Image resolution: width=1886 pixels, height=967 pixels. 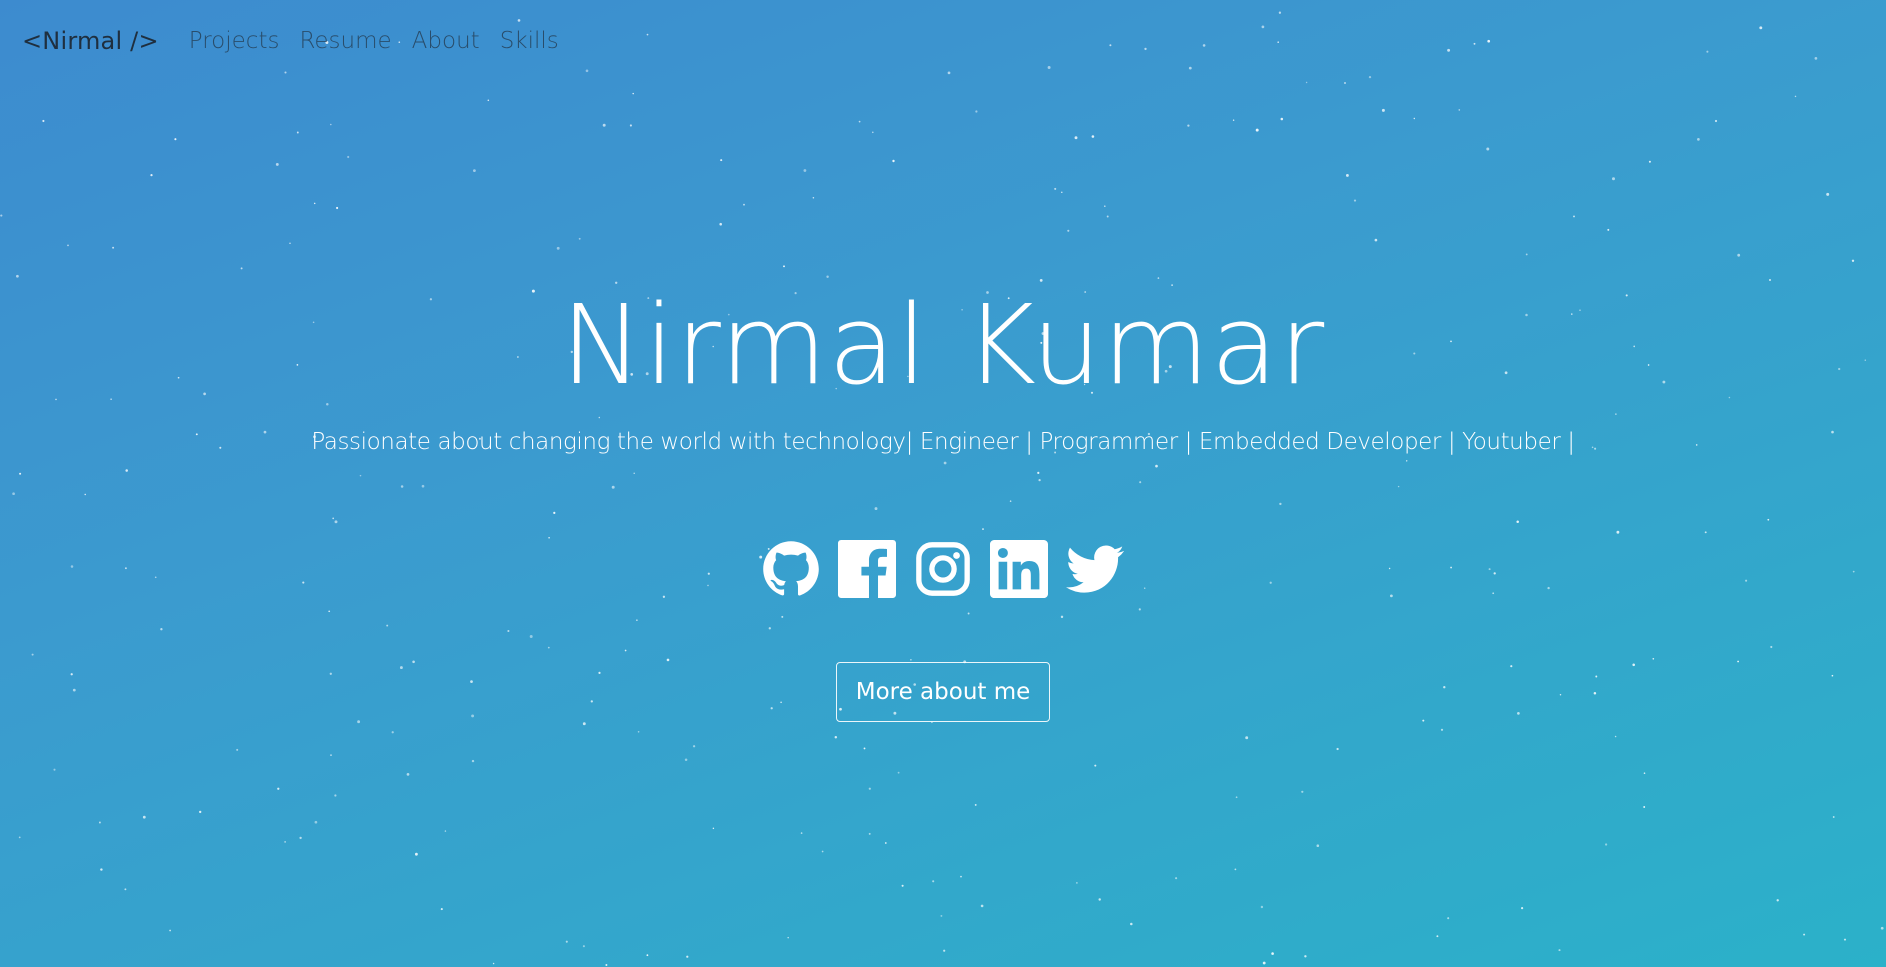 What do you see at coordinates (1095, 569) in the screenshot?
I see `twitter-link` at bounding box center [1095, 569].